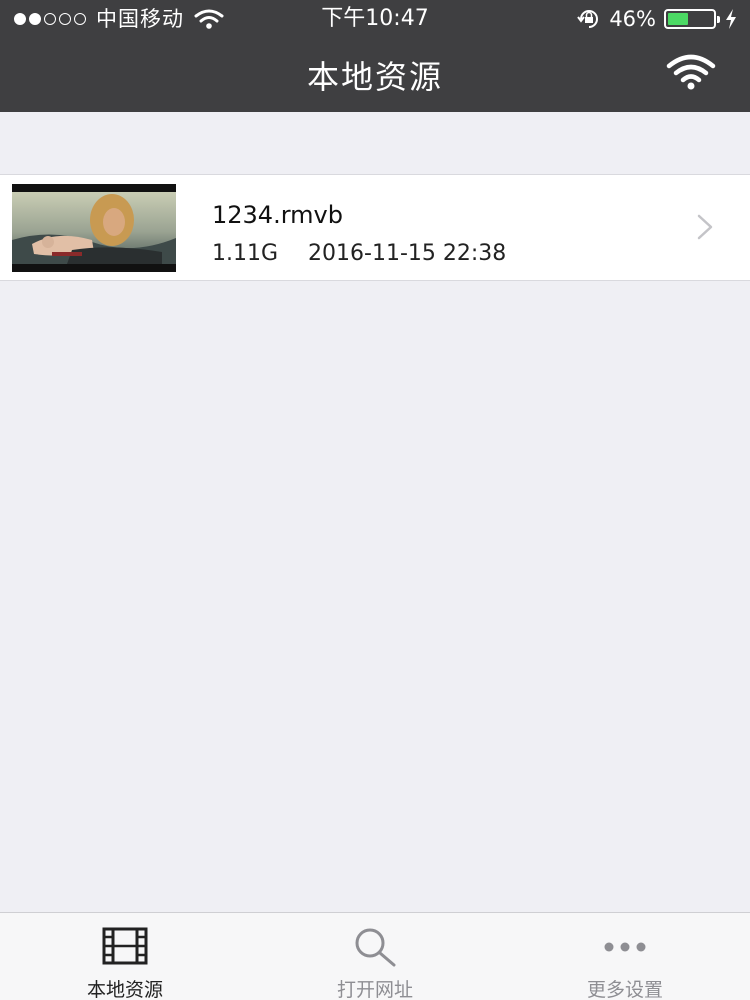 This screenshot has width=750, height=1000. I want to click on tab-bar: 本地资源 打开网址 更多设置, so click(375, 956).